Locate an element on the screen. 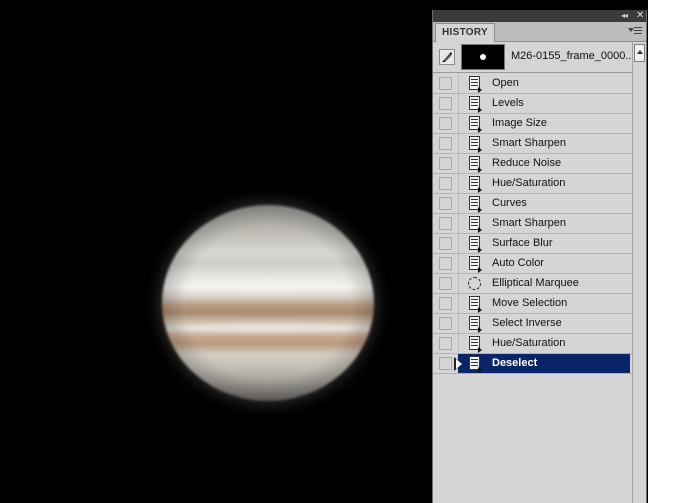 Image resolution: width=685 pixels, height=503 pixels. history-state-label: Surface Blur is located at coordinates (522, 243).